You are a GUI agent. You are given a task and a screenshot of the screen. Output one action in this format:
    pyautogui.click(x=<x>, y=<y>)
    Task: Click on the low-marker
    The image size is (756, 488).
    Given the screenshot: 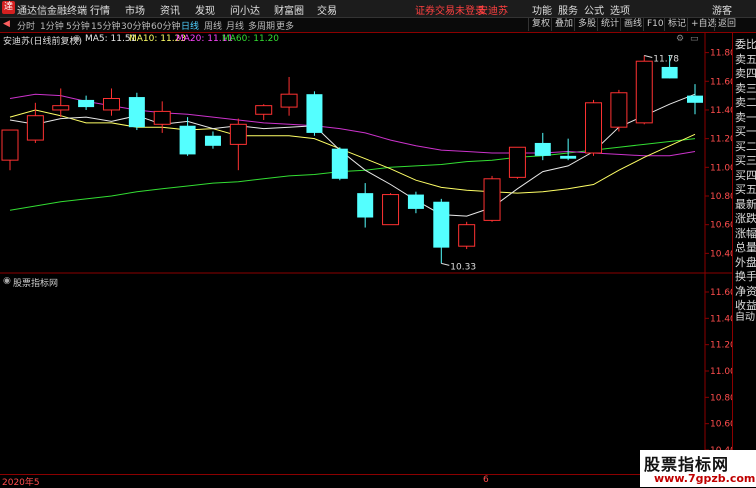 What is the action you would take?
    pyautogui.click(x=445, y=264)
    